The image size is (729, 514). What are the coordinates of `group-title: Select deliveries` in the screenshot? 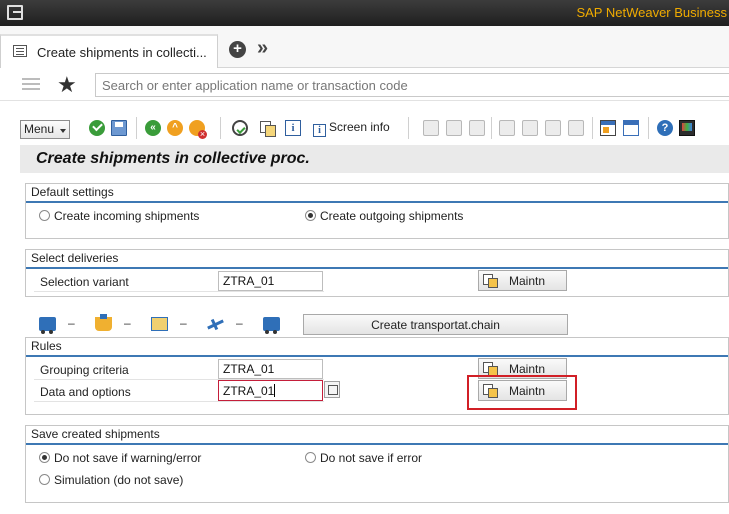 It's located at (75, 258).